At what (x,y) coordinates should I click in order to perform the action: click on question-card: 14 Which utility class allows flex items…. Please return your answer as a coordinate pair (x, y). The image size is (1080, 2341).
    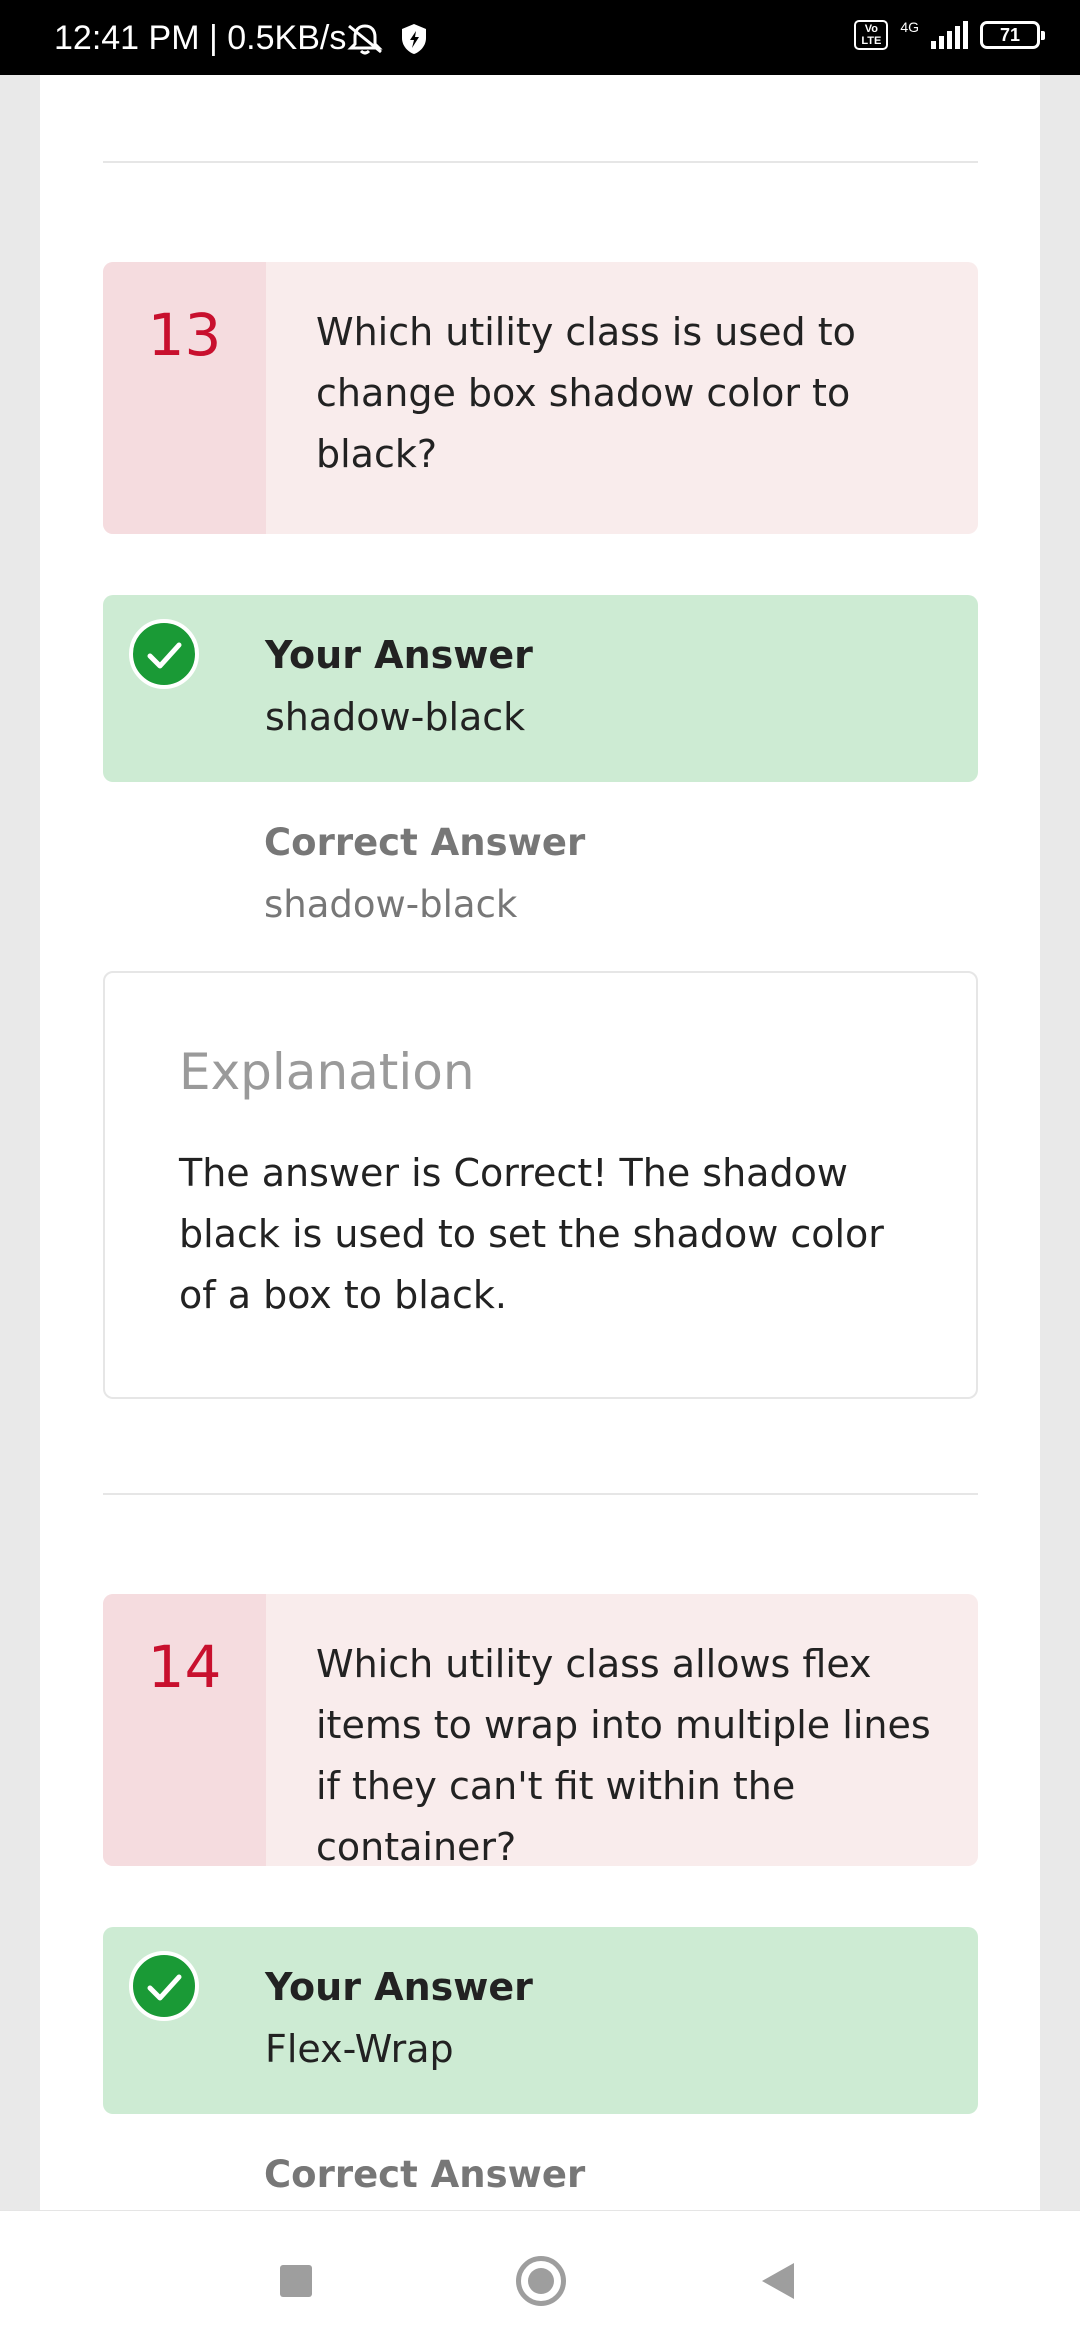
    Looking at the image, I should click on (540, 1730).